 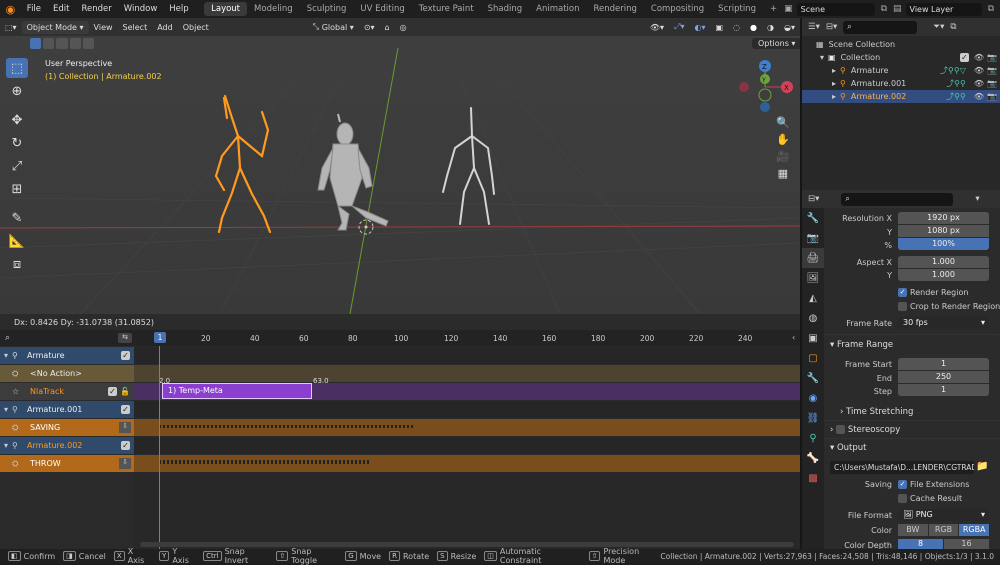 I want to click on tab-animation: Animation, so click(x=557, y=9).